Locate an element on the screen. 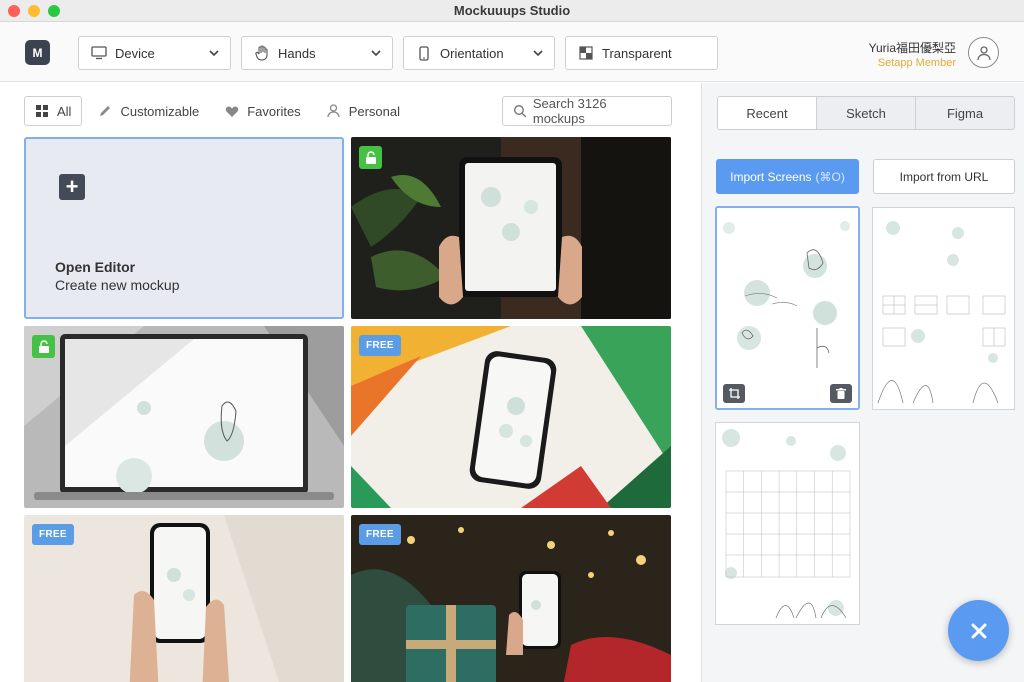 The width and height of the screenshot is (1024, 682). source-tabs: Recent Sketch Figma is located at coordinates (866, 113).